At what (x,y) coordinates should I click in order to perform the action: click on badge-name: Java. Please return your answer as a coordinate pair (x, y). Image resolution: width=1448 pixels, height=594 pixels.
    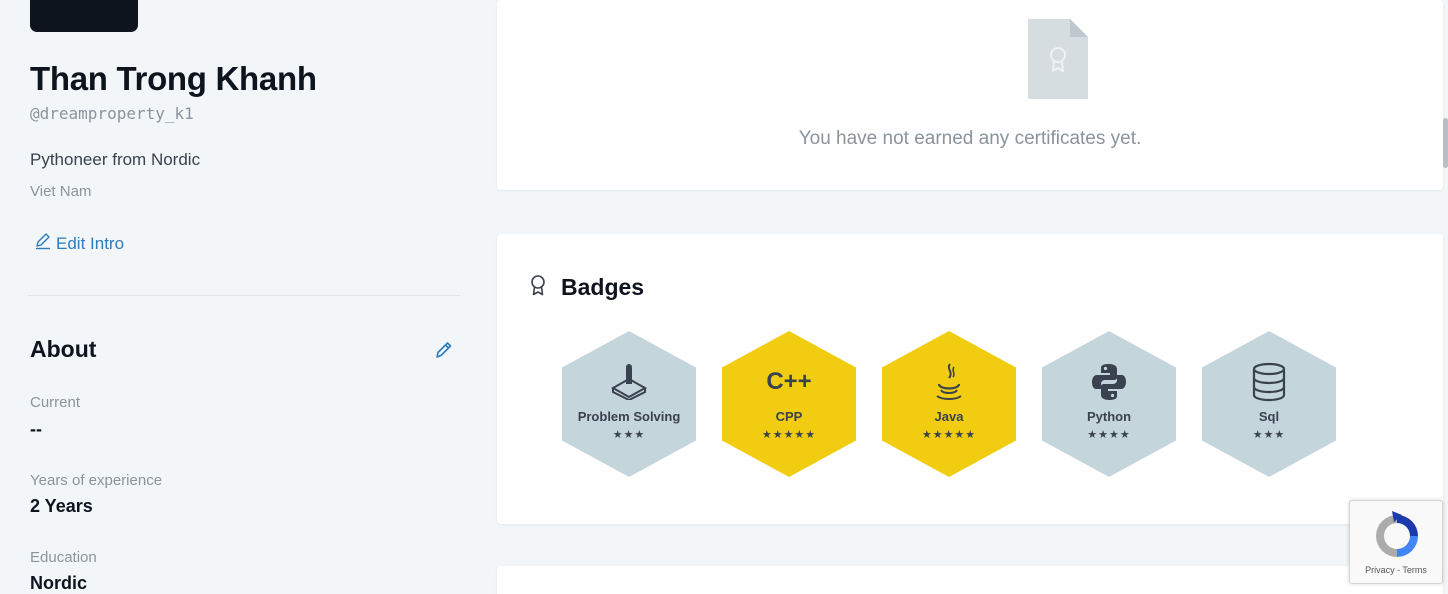
    Looking at the image, I should click on (949, 416).